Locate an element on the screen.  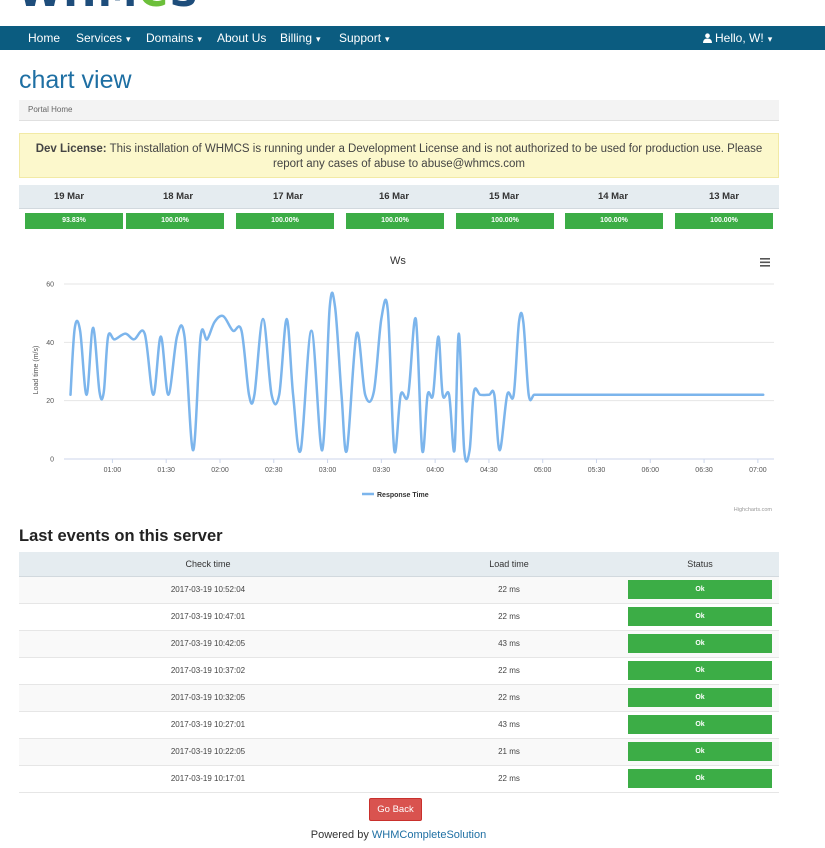
uptime-day: 16 Mar is located at coordinates (394, 196).